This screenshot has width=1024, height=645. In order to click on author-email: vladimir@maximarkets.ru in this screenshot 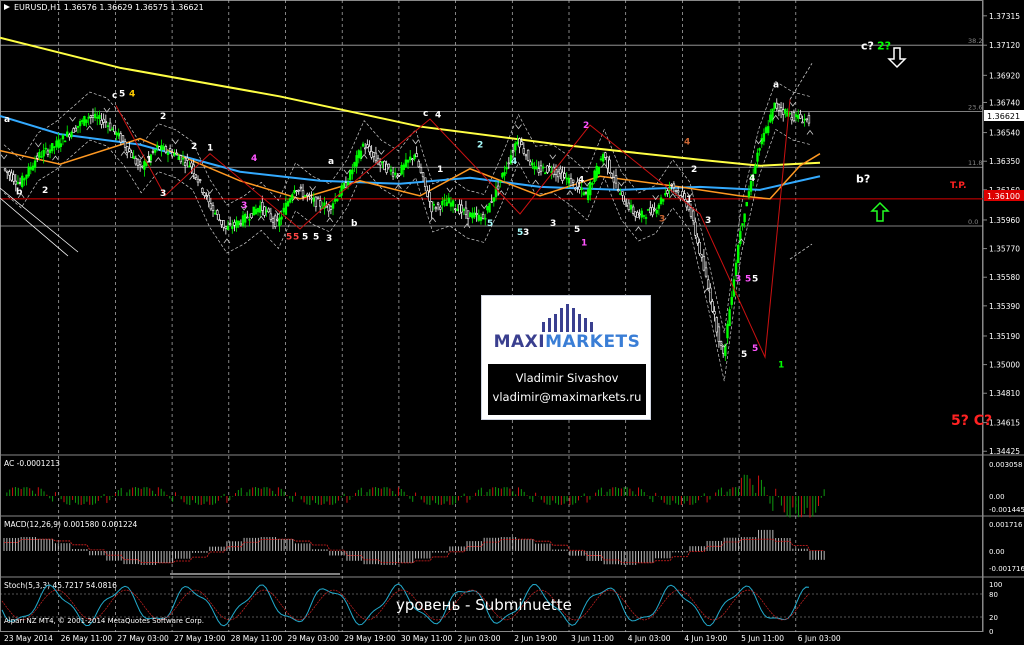, I will do `click(567, 397)`.